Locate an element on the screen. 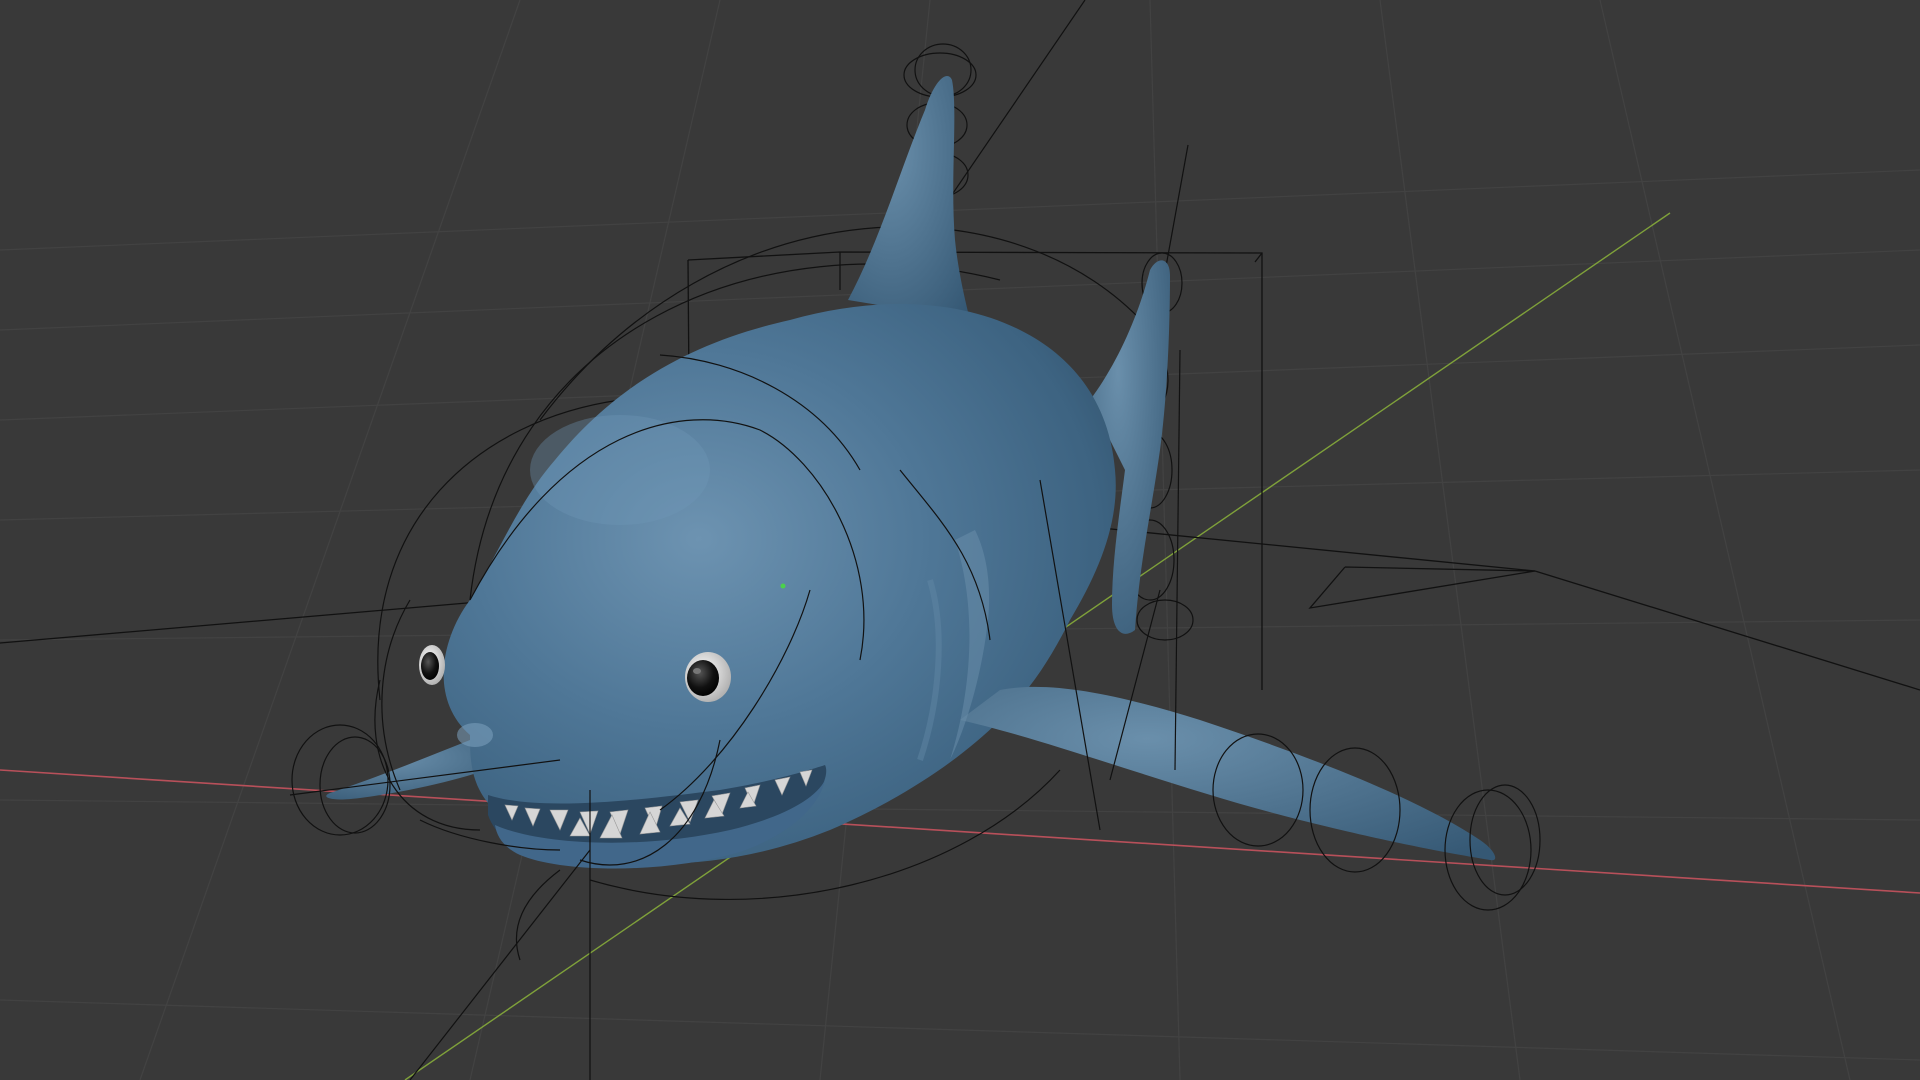 This screenshot has width=1920, height=1080. right-eye is located at coordinates (708, 677).